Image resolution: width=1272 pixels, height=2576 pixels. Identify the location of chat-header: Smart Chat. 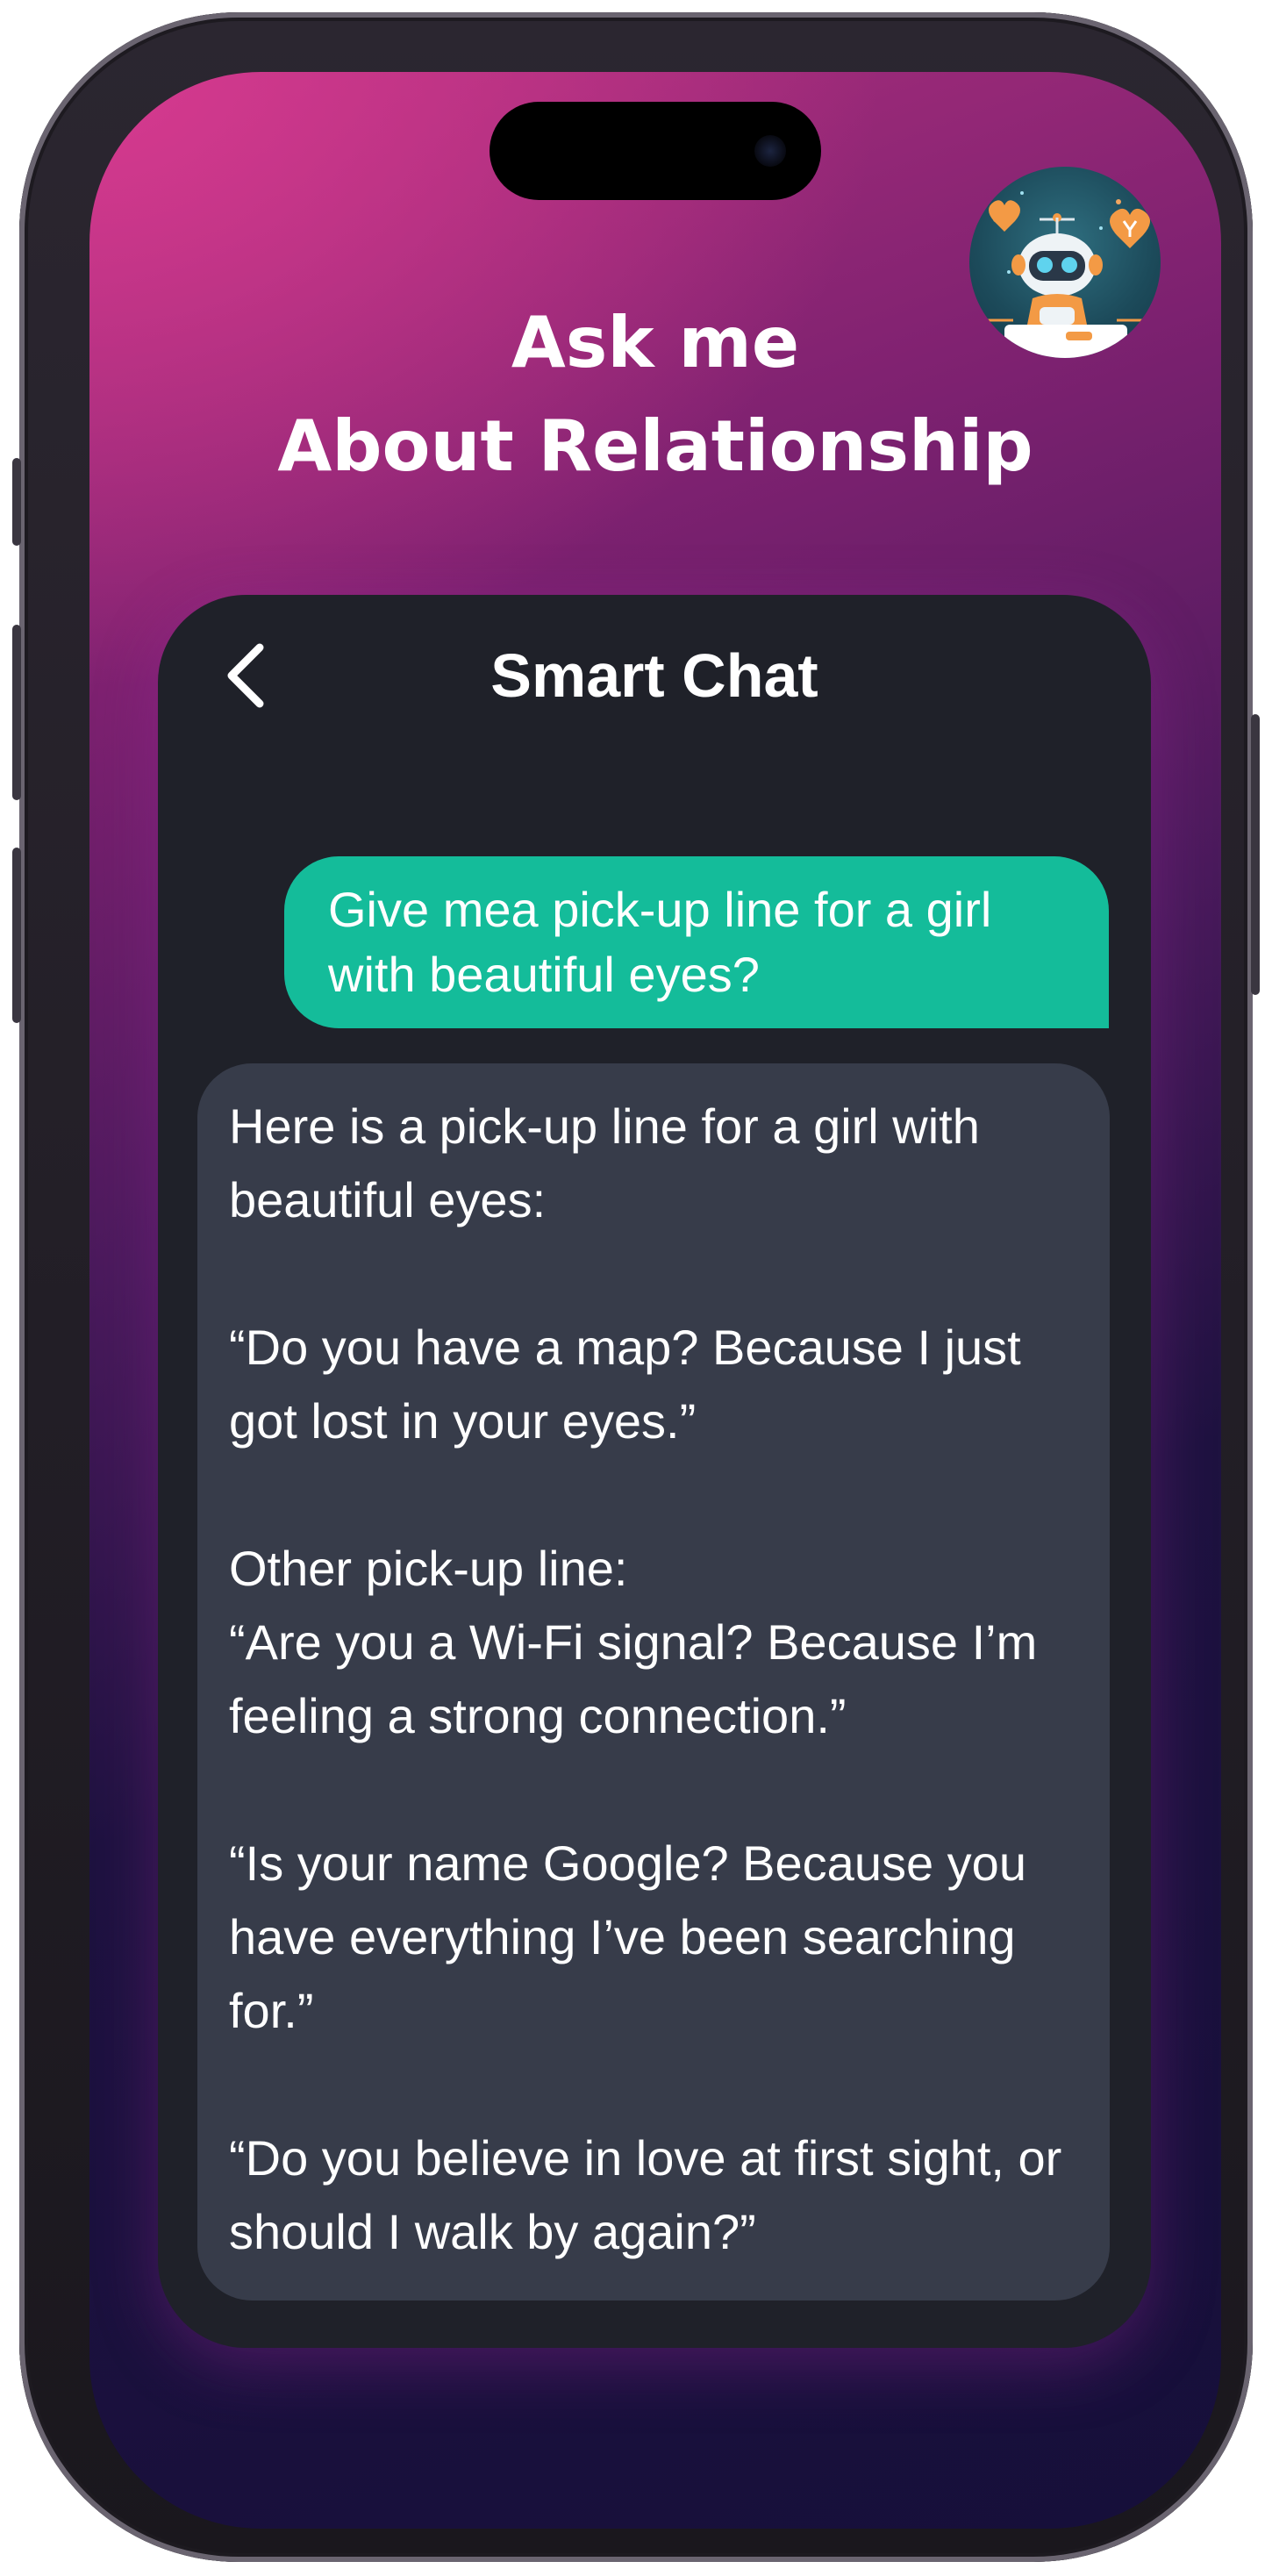
(654, 674).